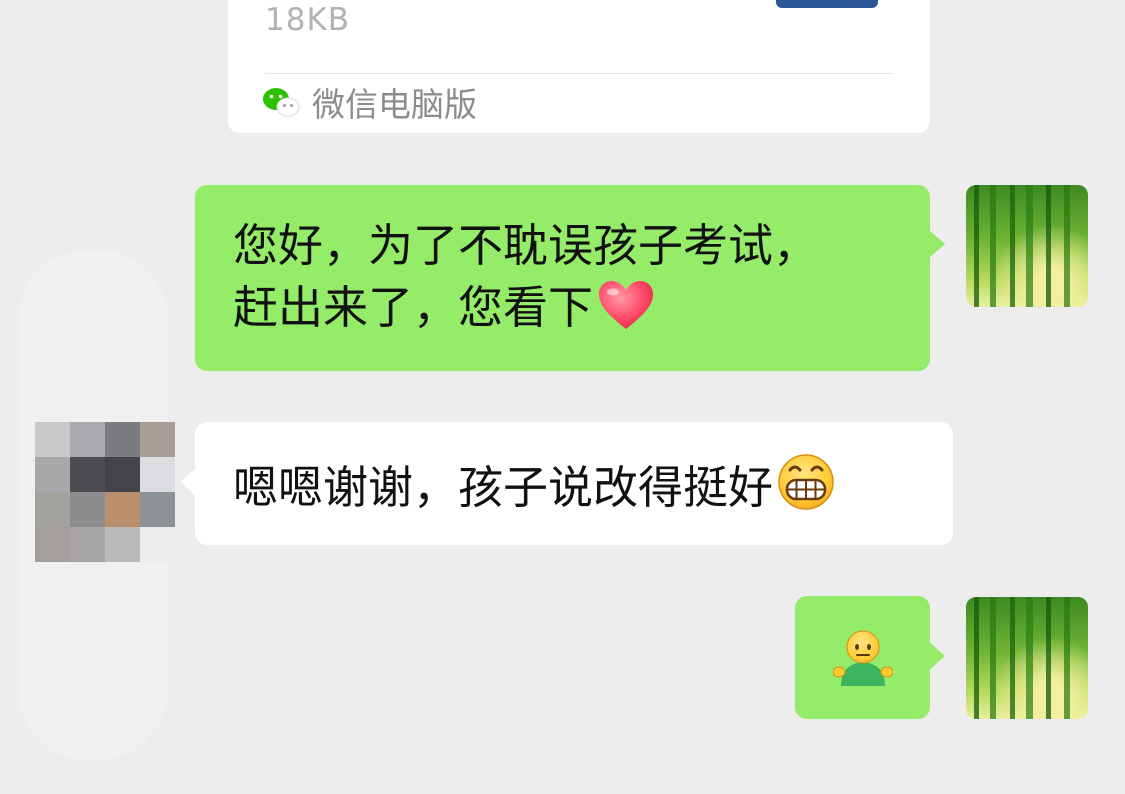  What do you see at coordinates (105, 492) in the screenshot?
I see `contact-avatar` at bounding box center [105, 492].